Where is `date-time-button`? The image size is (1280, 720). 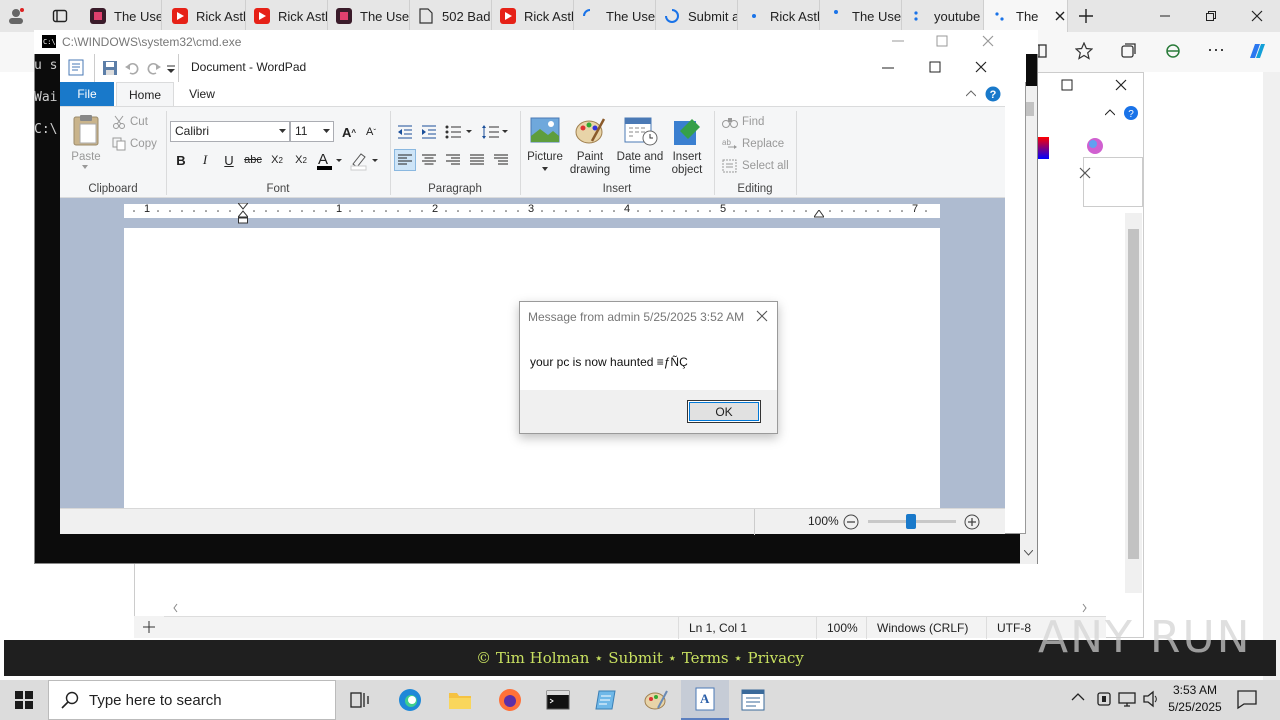 date-time-button is located at coordinates (641, 131).